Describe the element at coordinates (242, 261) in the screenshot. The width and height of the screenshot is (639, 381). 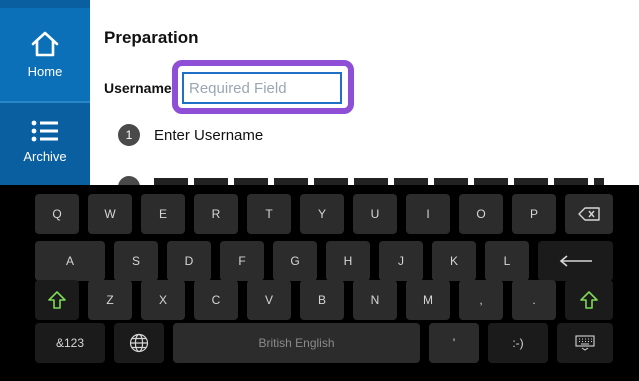
I see `key-f: F` at that location.